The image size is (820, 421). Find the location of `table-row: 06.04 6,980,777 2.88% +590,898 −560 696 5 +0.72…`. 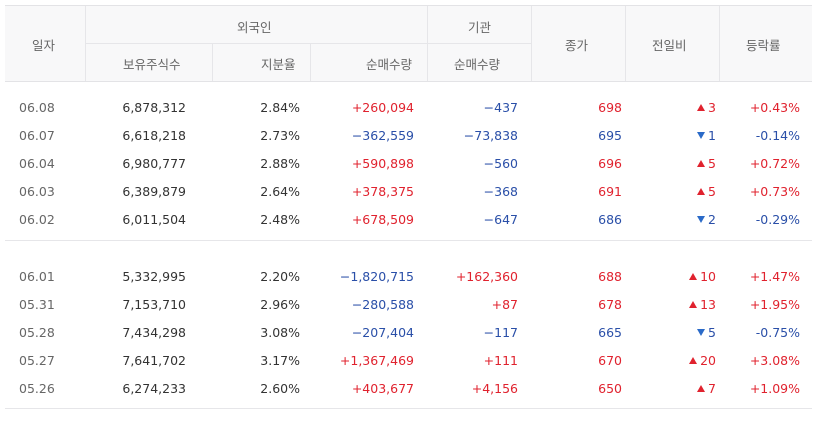

table-row: 06.04 6,980,777 2.88% +590,898 −560 696 5 +0.72… is located at coordinates (408, 164).